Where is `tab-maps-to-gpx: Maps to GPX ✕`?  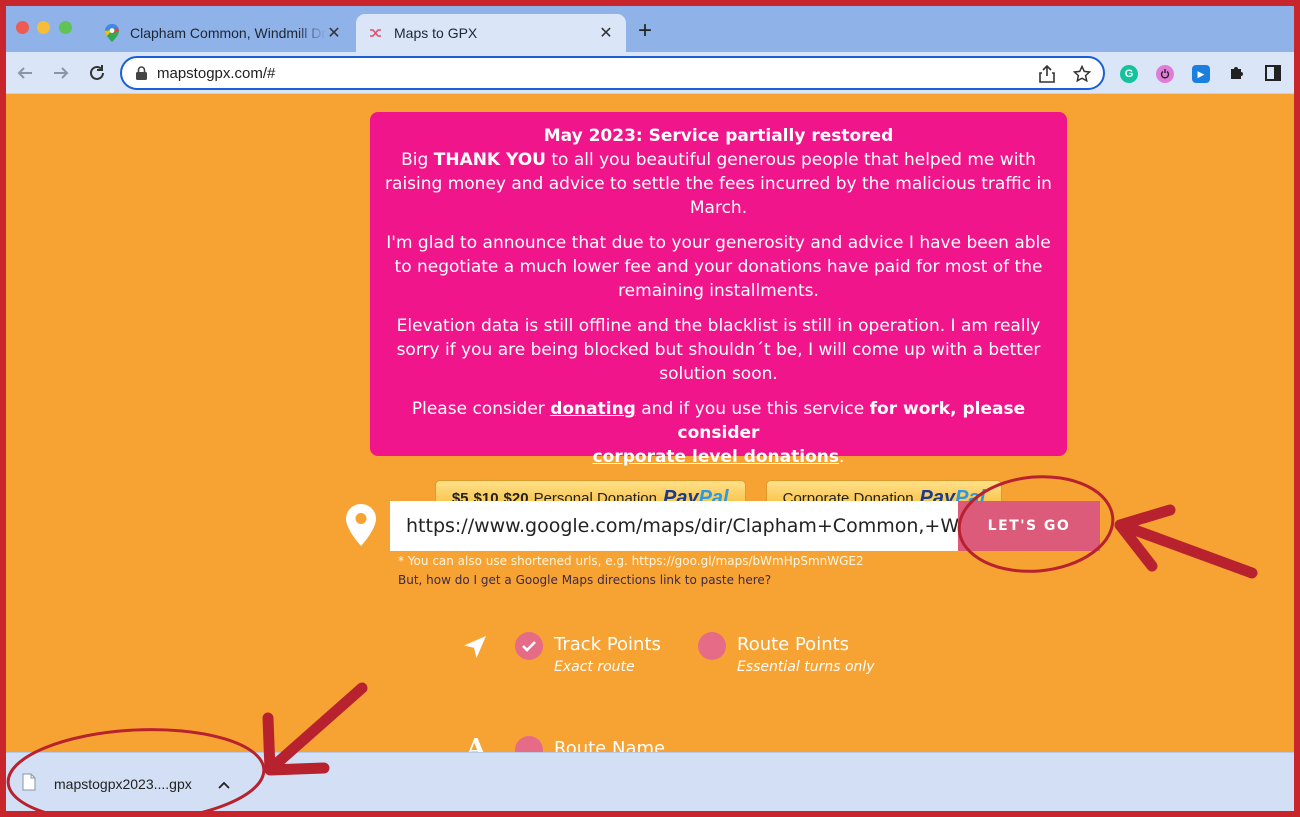 tab-maps-to-gpx: Maps to GPX ✕ is located at coordinates (491, 33).